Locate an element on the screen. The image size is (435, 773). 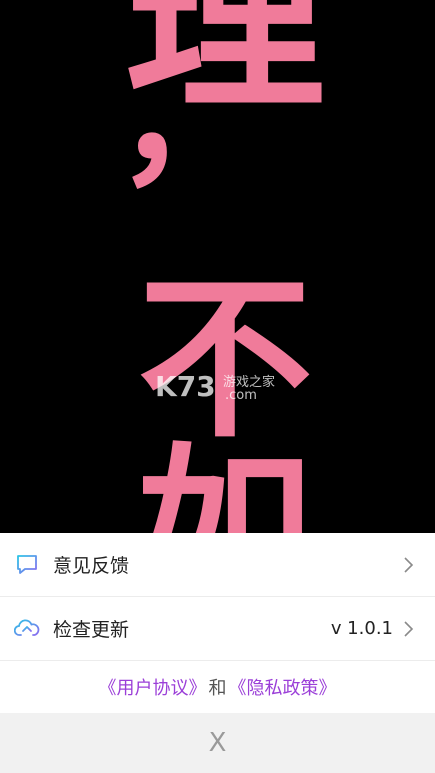
preview-char-4: 如 is located at coordinates (225, 481).